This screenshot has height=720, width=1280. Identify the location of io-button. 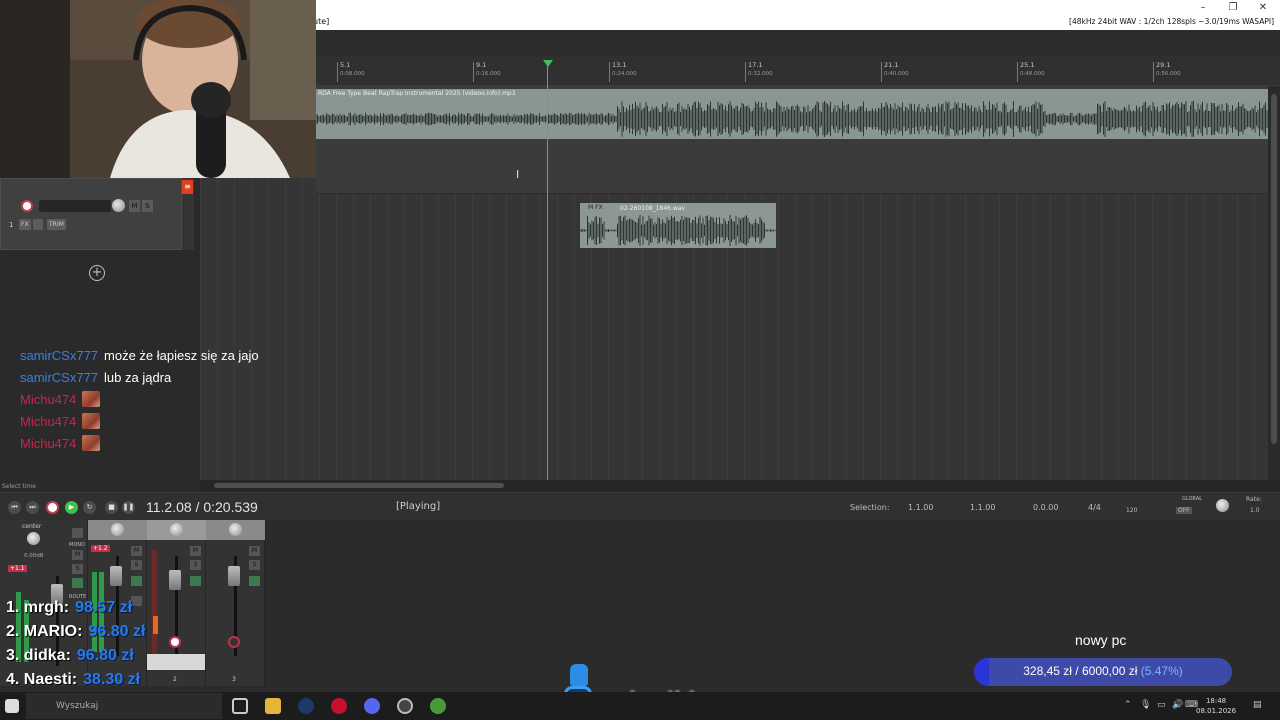
(38, 224).